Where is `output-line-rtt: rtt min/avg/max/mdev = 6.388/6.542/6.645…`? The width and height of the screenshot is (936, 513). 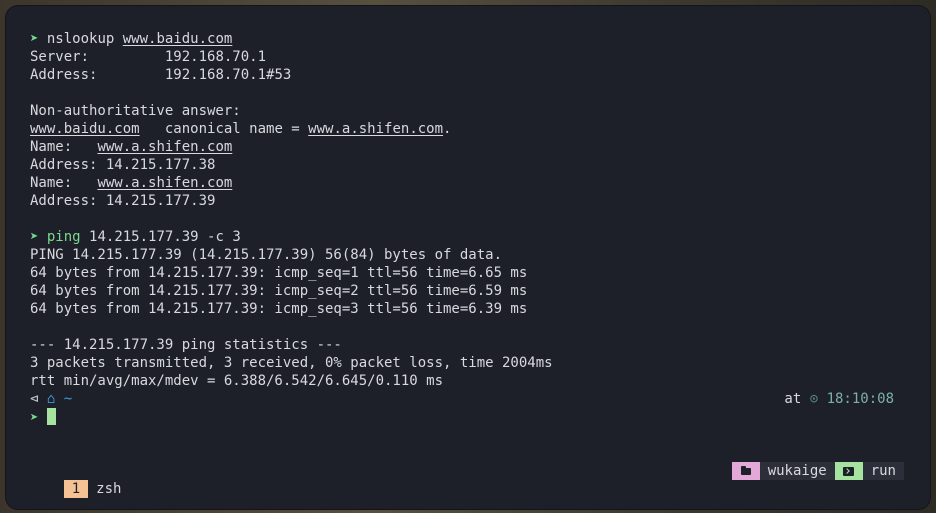 output-line-rtt: rtt min/avg/max/mdev = 6.388/6.542/6.645… is located at coordinates (237, 381).